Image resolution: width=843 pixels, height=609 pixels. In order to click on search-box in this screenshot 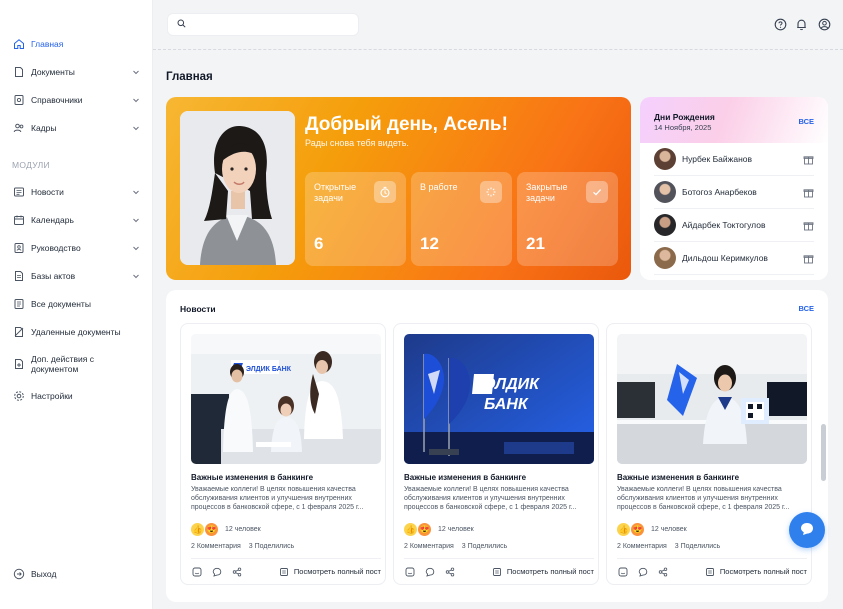, I will do `click(263, 24)`.